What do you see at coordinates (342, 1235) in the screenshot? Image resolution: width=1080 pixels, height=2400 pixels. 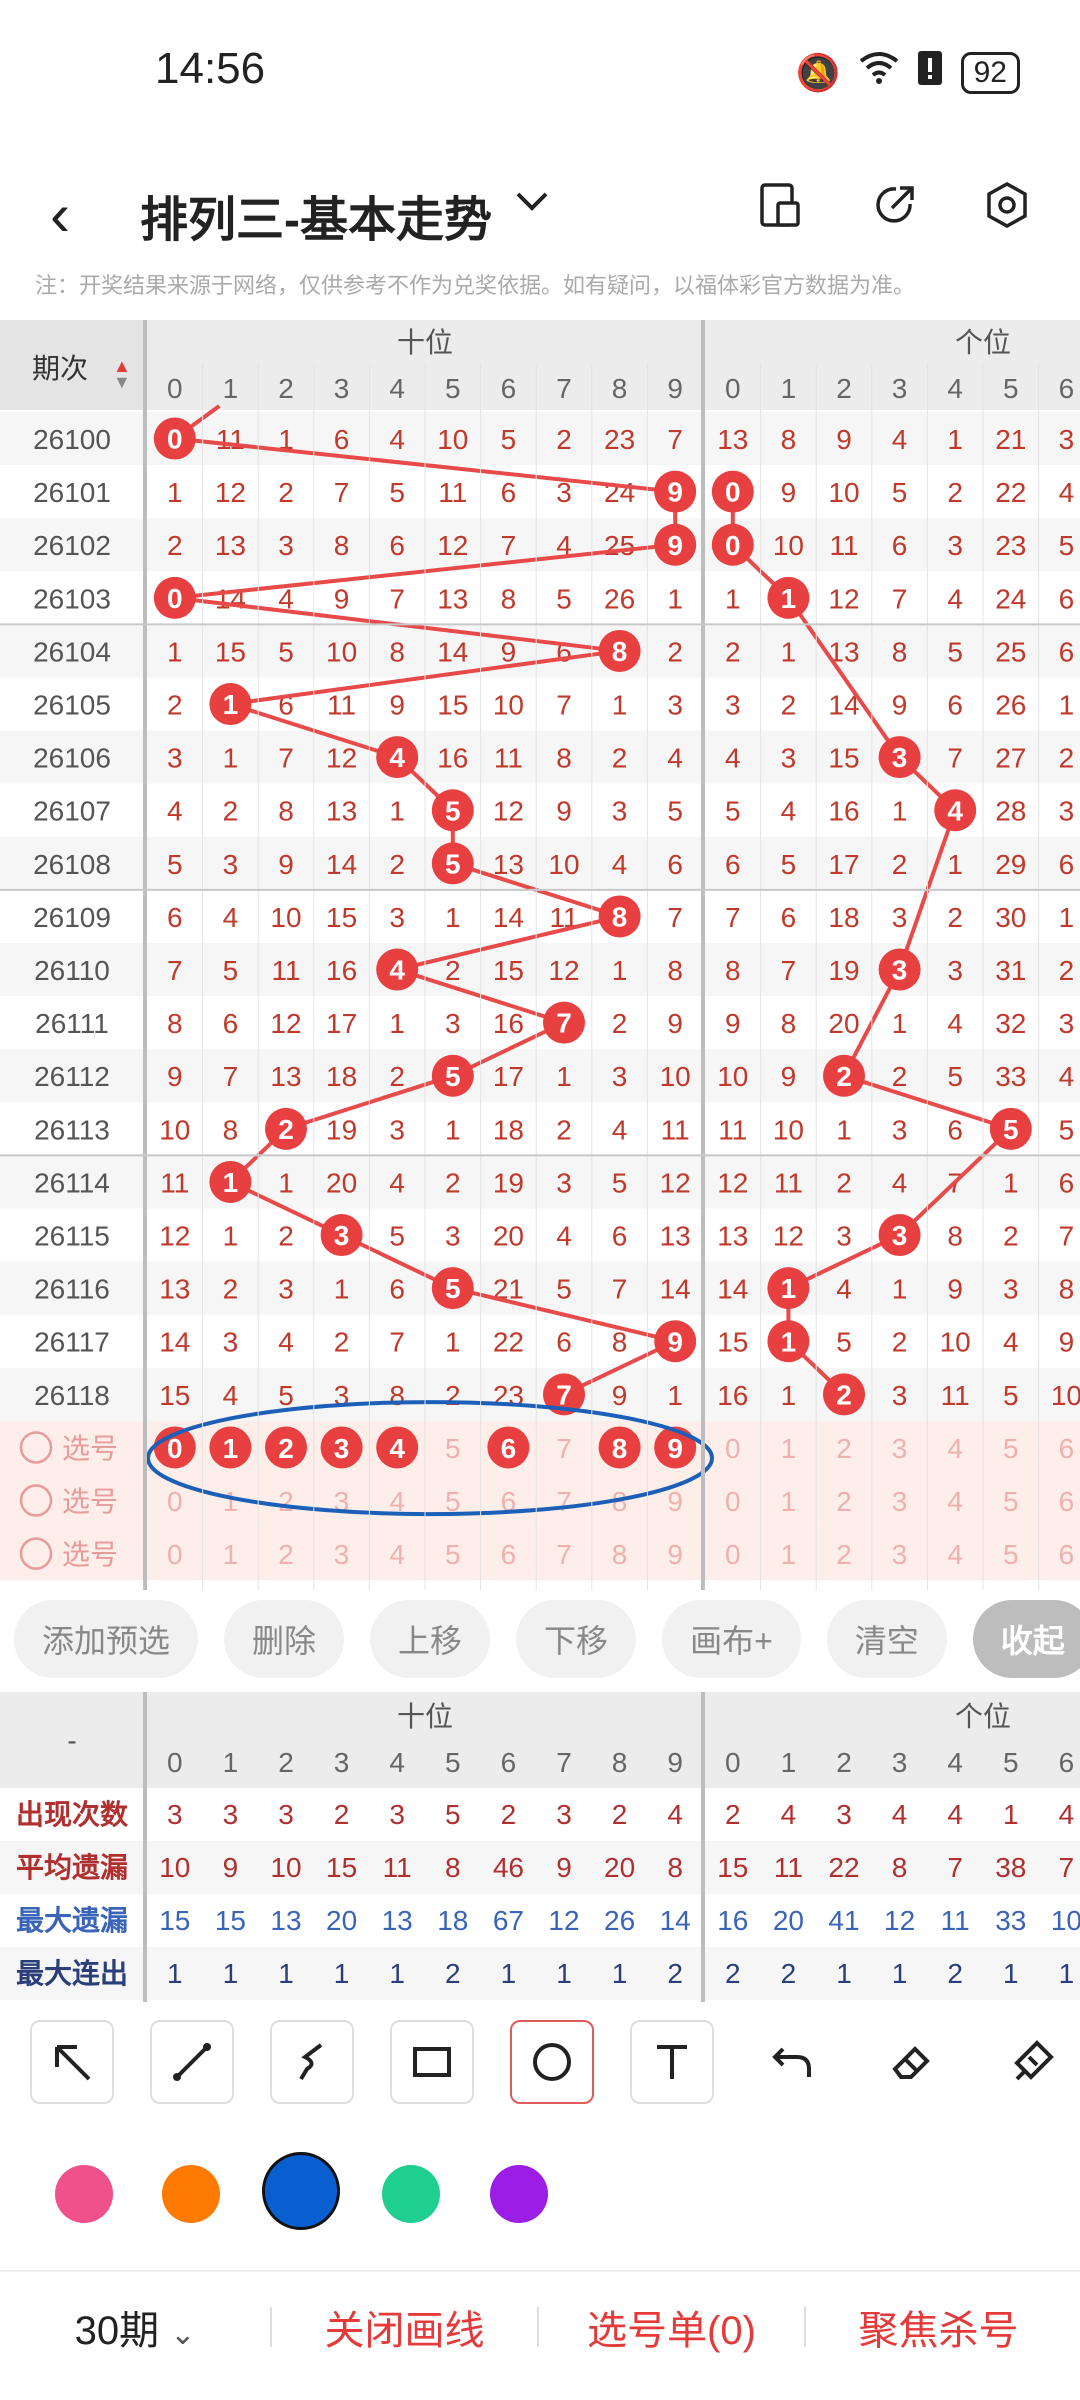 I see `tens-win-number: 3` at bounding box center [342, 1235].